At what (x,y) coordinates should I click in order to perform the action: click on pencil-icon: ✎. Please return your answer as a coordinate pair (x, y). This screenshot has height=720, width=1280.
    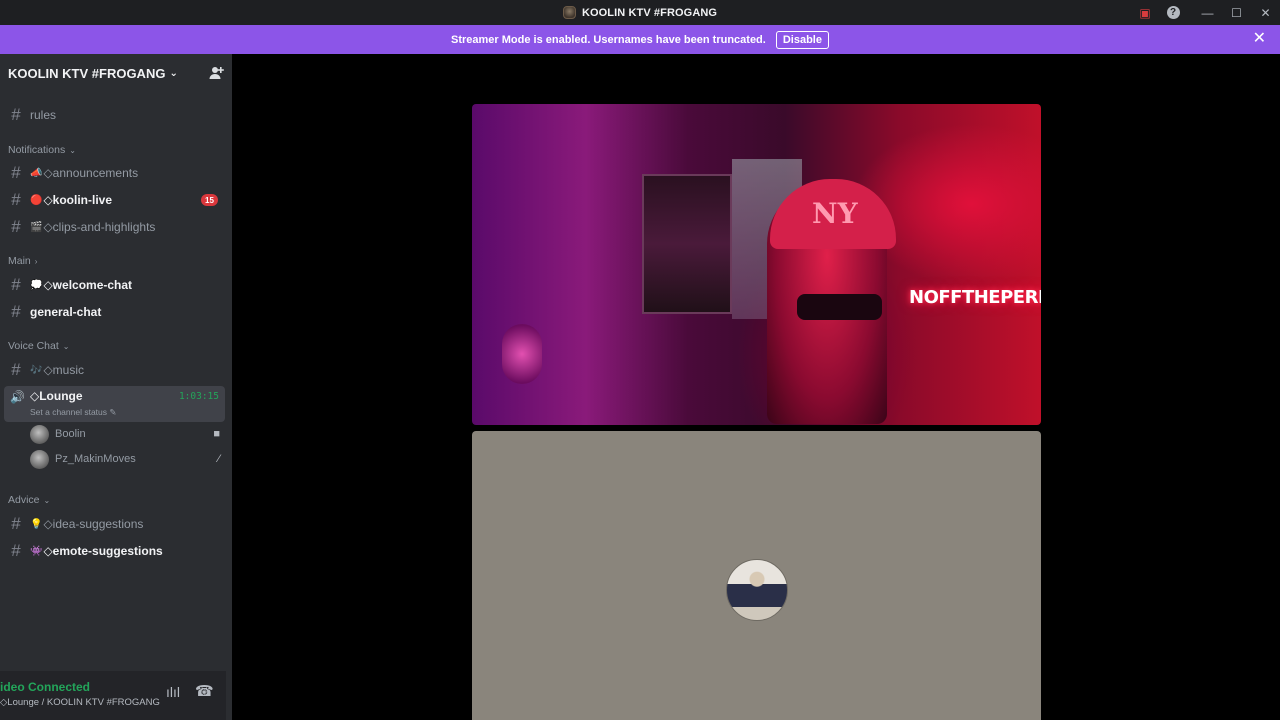
    Looking at the image, I should click on (113, 412).